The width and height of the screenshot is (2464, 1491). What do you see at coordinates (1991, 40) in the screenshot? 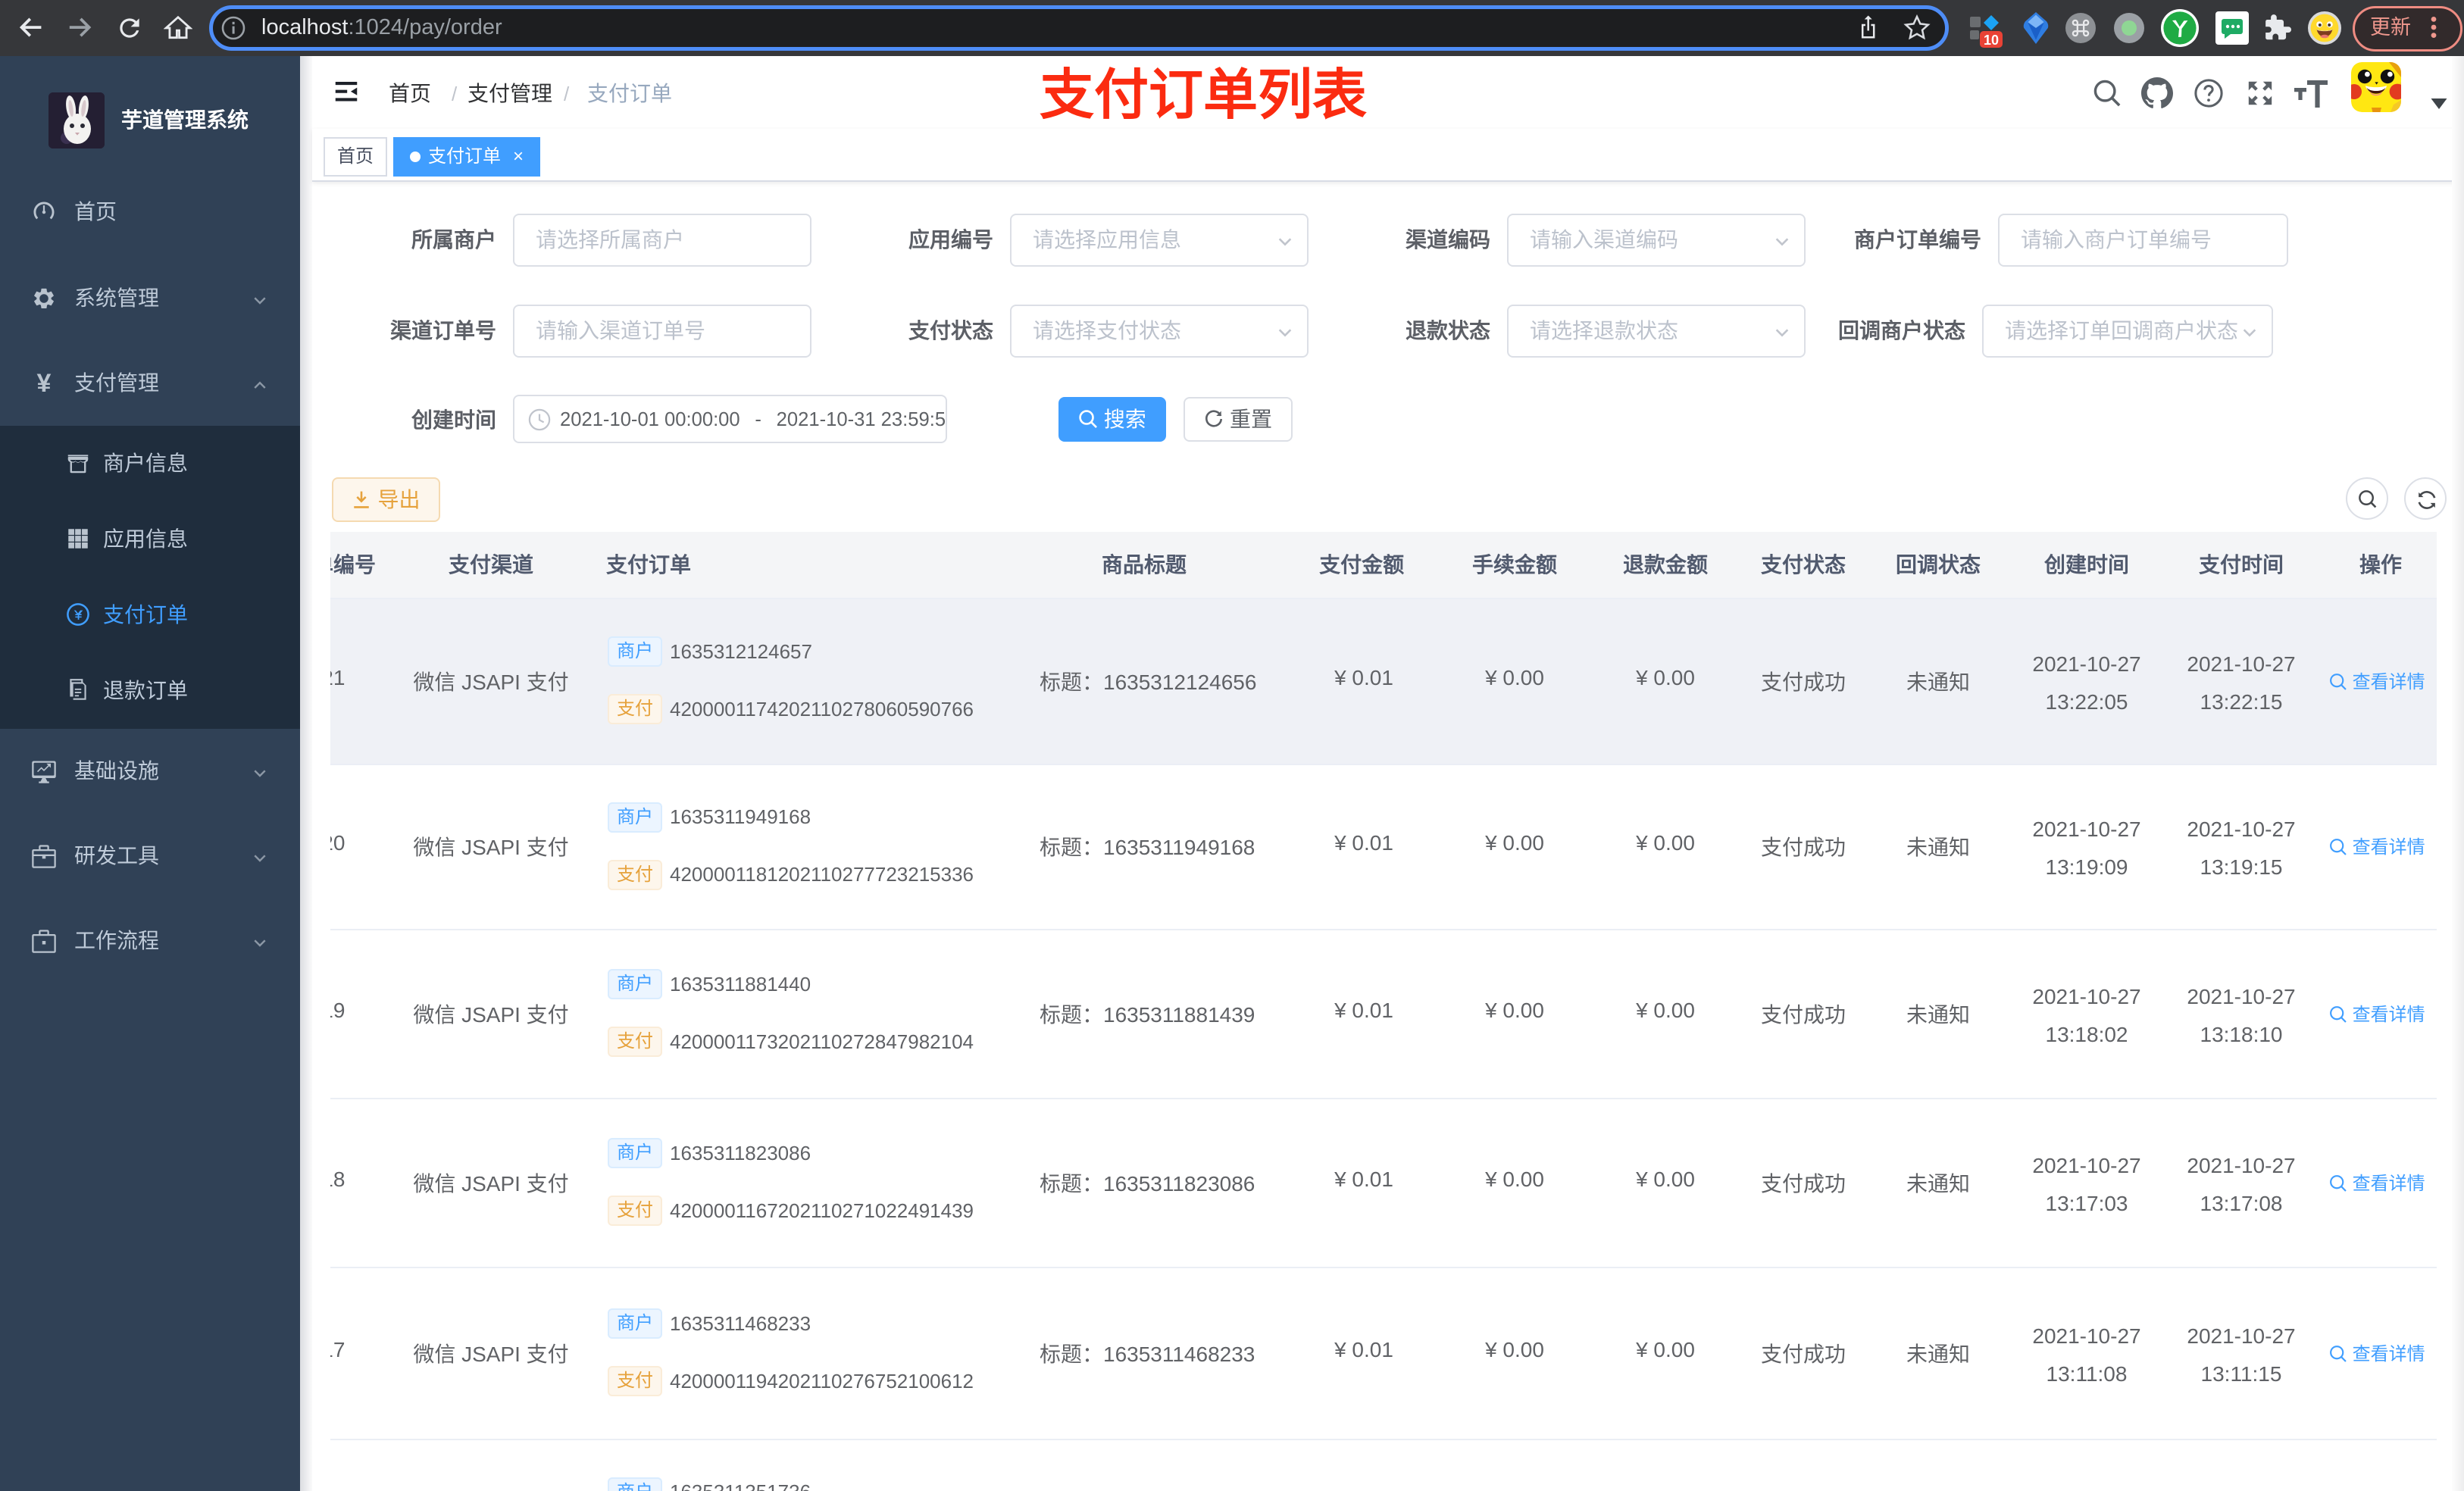
I see `svg-text: 10` at bounding box center [1991, 40].